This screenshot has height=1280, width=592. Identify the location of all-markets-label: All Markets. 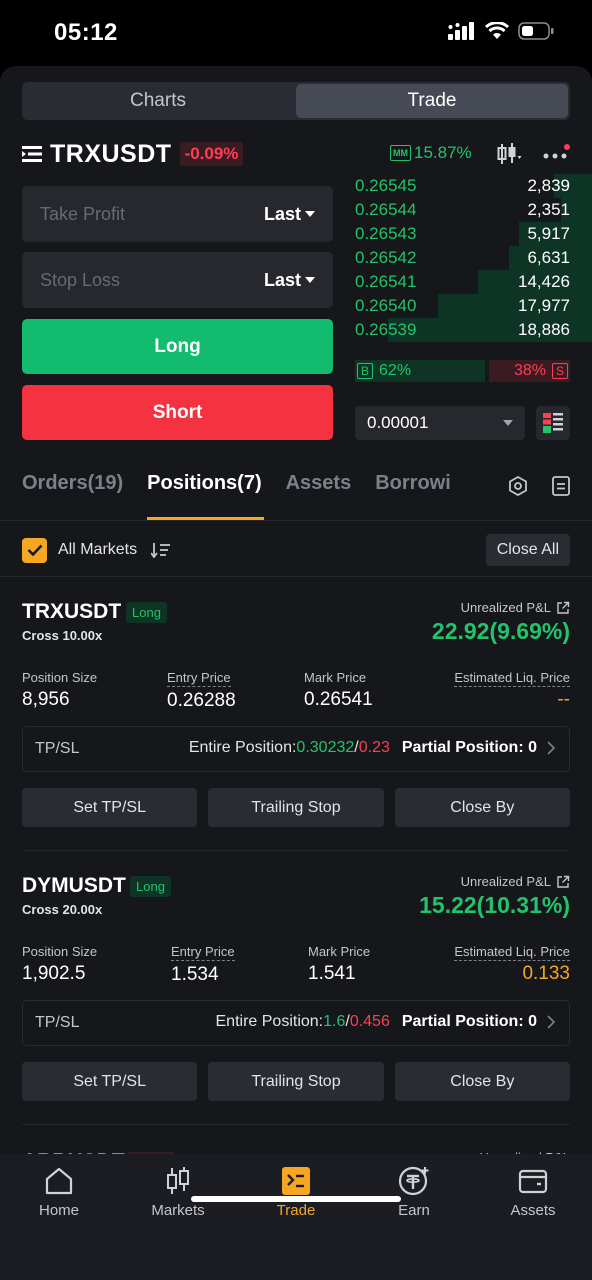
(97, 550).